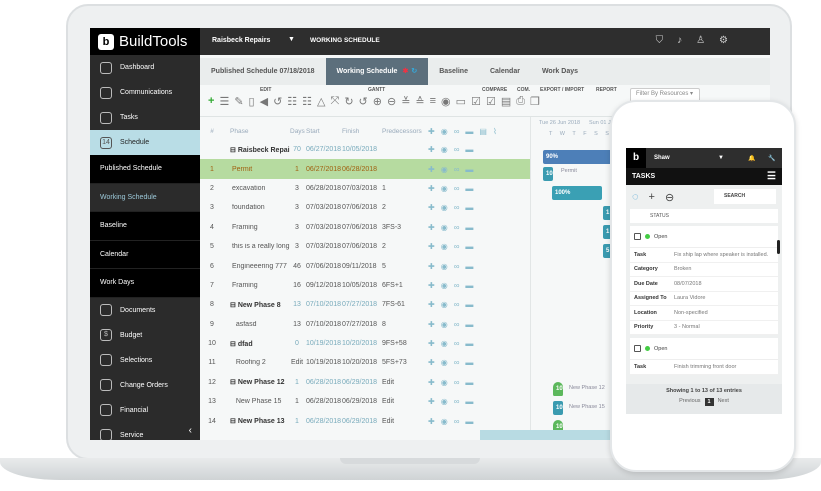  Describe the element at coordinates (361, 188) in the screenshot. I see `finish-cell: 07/03/2018` at that location.